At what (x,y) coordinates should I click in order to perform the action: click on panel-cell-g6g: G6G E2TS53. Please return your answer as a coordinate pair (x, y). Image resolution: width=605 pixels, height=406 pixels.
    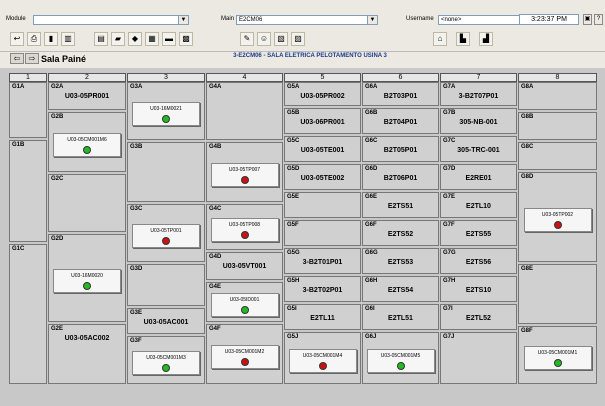
    Looking at the image, I should click on (400, 261).